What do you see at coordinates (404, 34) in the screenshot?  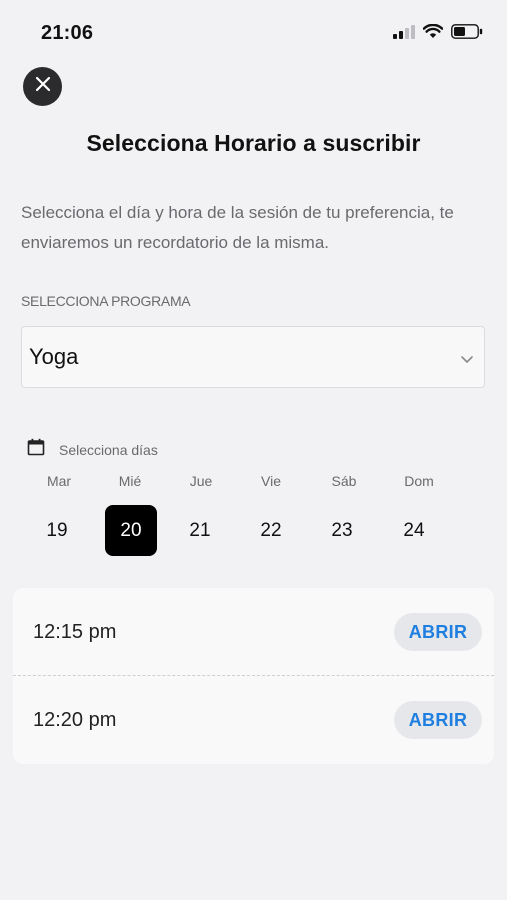 I see `cellular-signal-icon` at bounding box center [404, 34].